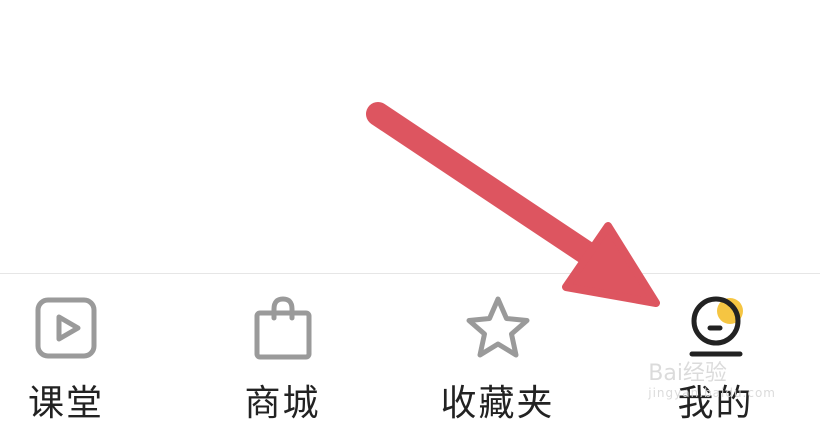  What do you see at coordinates (712, 393) in the screenshot?
I see `watermark-url: jingyan.baidu.com` at bounding box center [712, 393].